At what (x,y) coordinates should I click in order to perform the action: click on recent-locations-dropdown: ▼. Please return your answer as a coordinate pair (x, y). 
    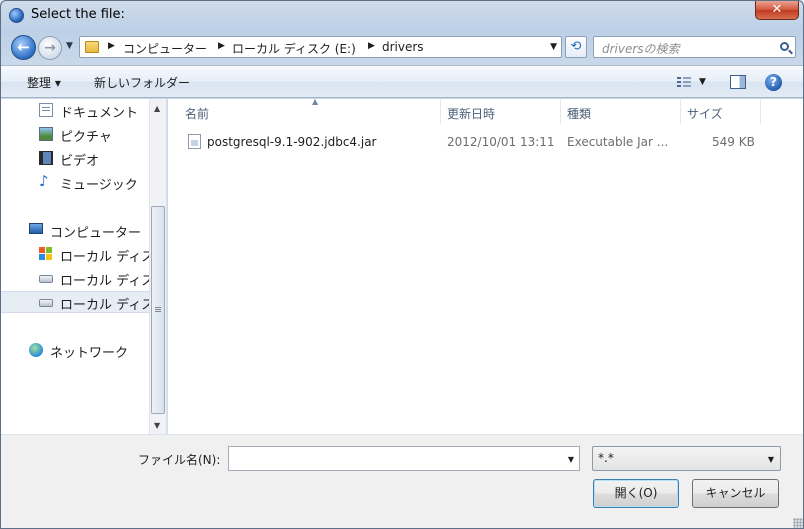
    Looking at the image, I should click on (69, 46).